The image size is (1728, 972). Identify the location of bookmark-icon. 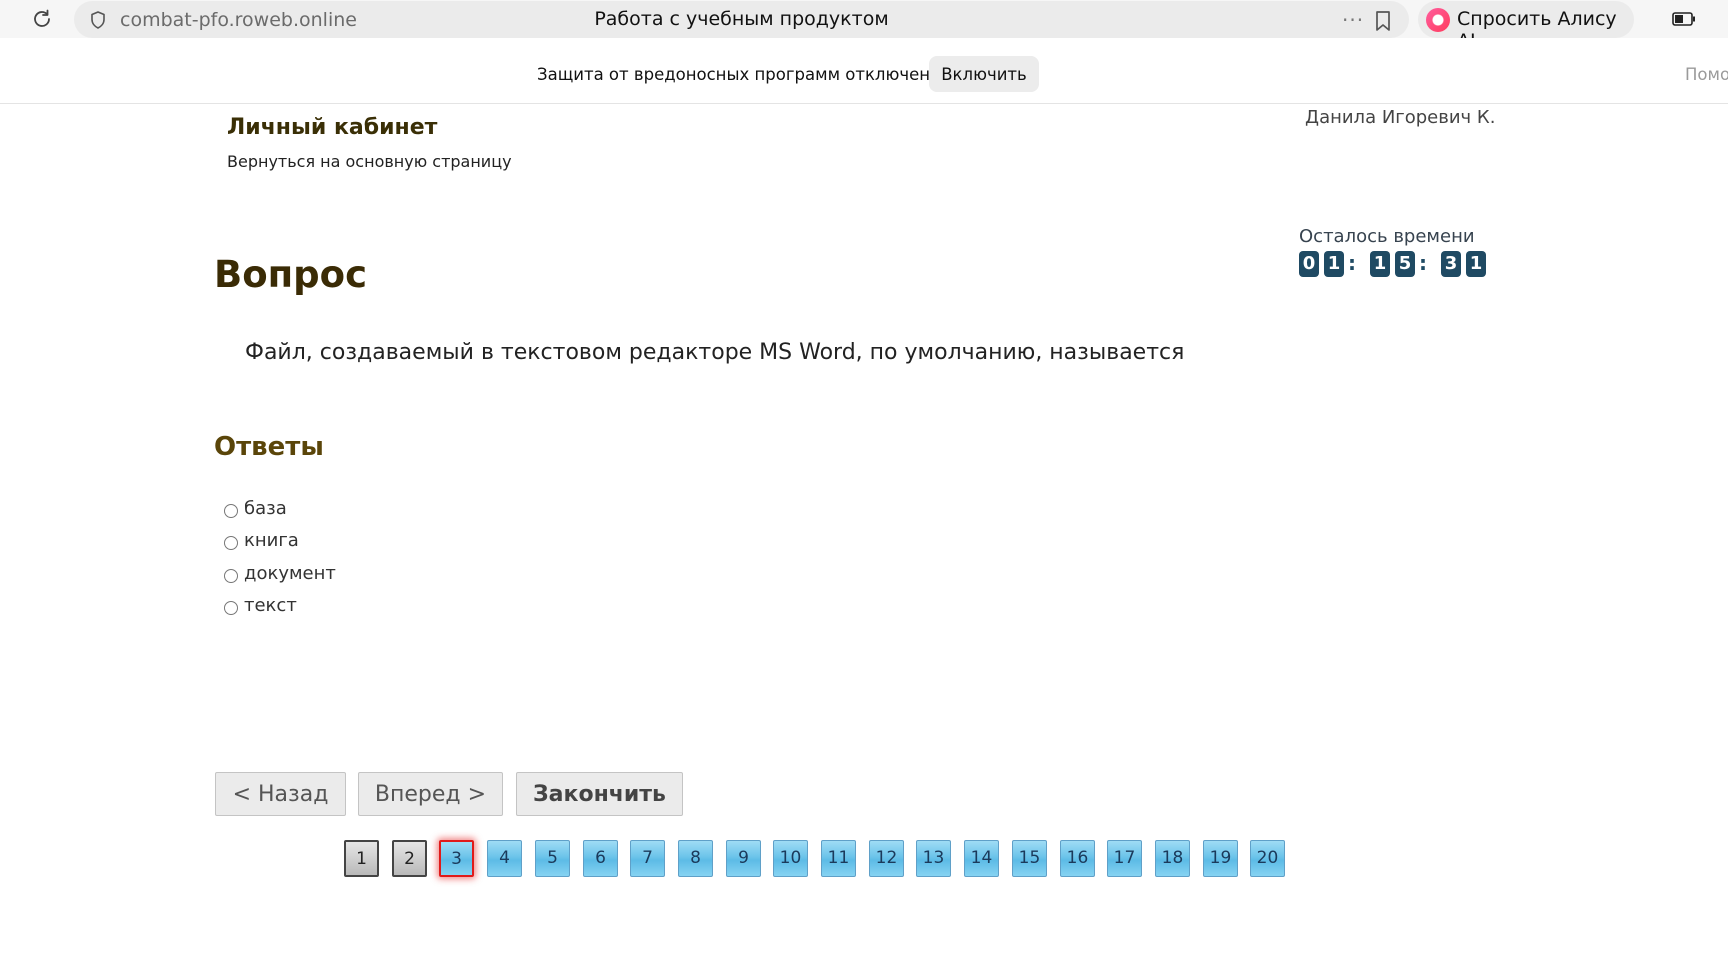
(1383, 21).